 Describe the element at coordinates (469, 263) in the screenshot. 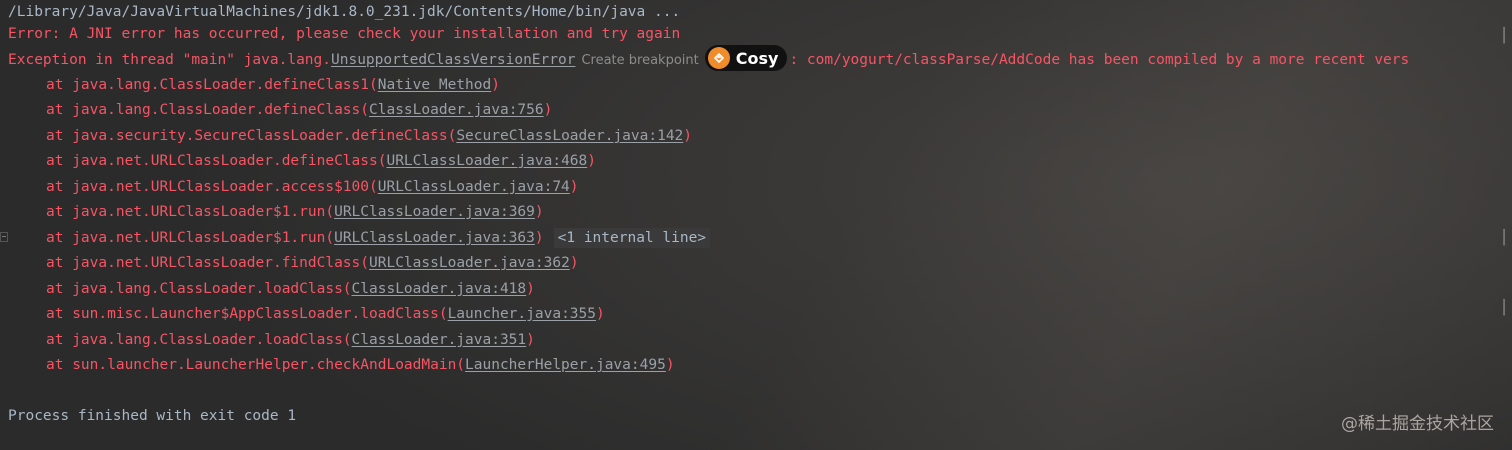

I see `stack-frame-link: URLClassLoader.java:362` at that location.